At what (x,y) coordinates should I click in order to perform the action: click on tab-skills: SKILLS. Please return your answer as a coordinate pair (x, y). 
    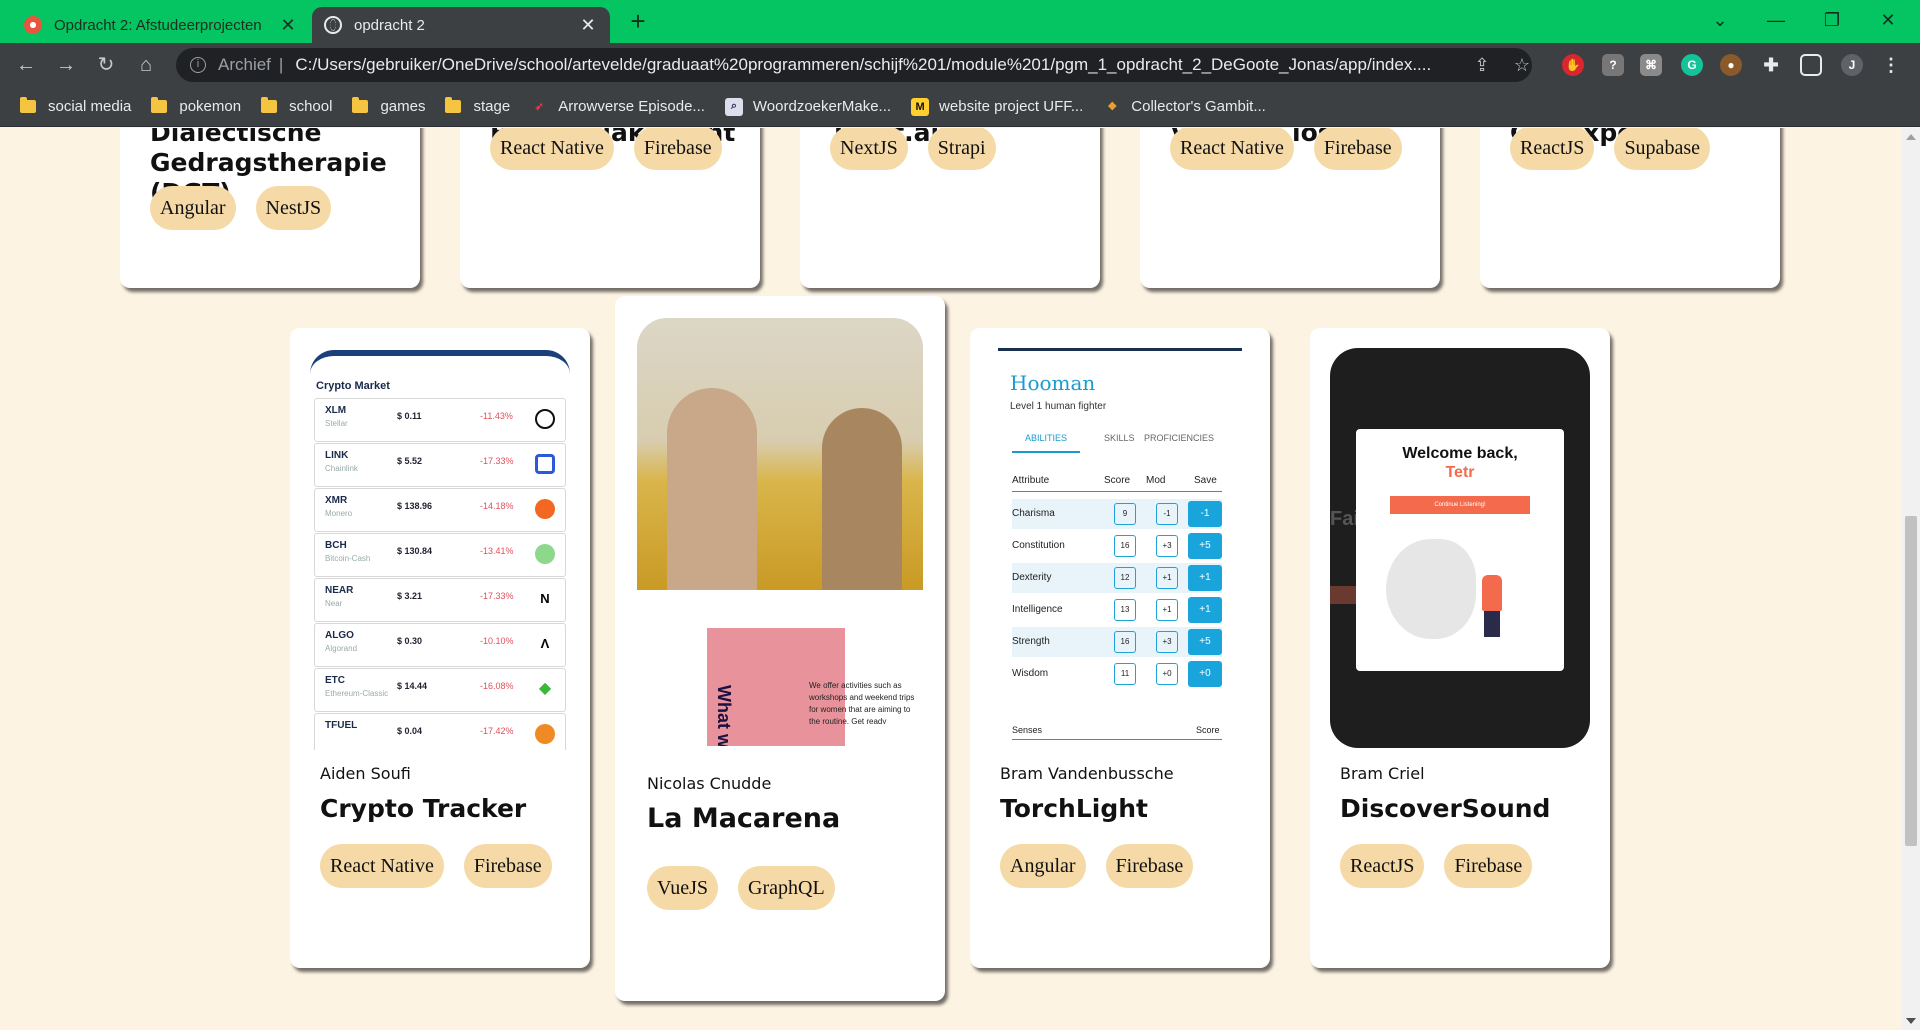
    Looking at the image, I should click on (1119, 438).